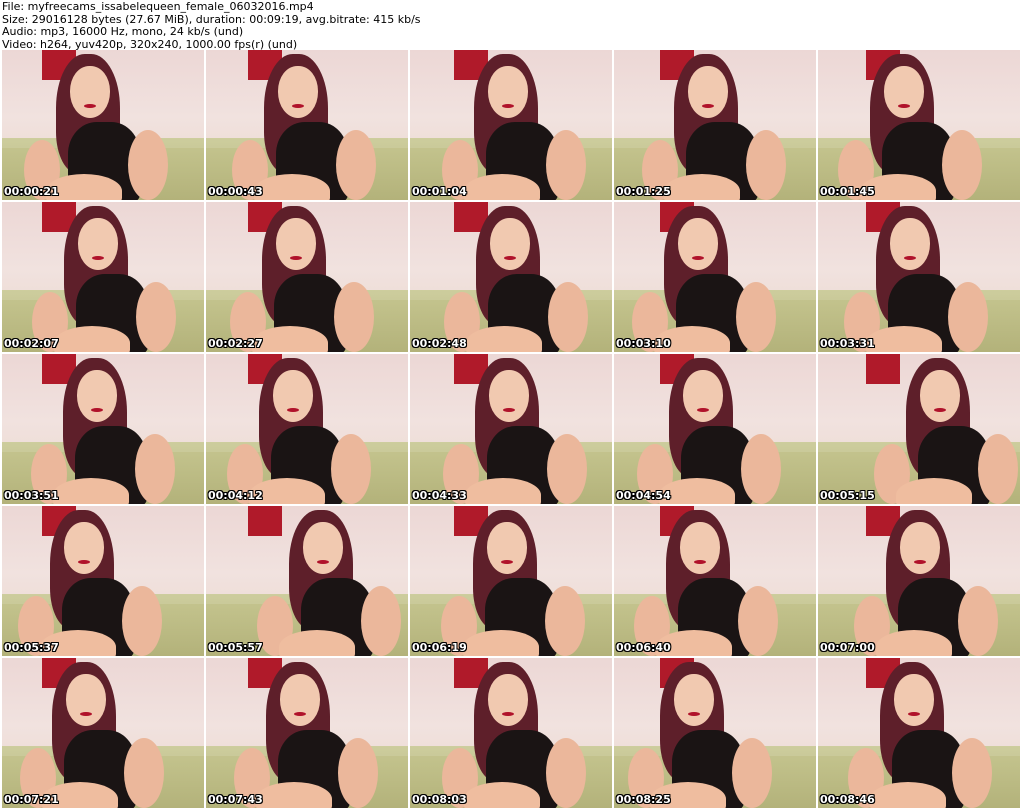 Image resolution: width=1024 pixels, height=811 pixels. What do you see at coordinates (439, 343) in the screenshot?
I see `thumbnail-timestamp: 00:02:48` at bounding box center [439, 343].